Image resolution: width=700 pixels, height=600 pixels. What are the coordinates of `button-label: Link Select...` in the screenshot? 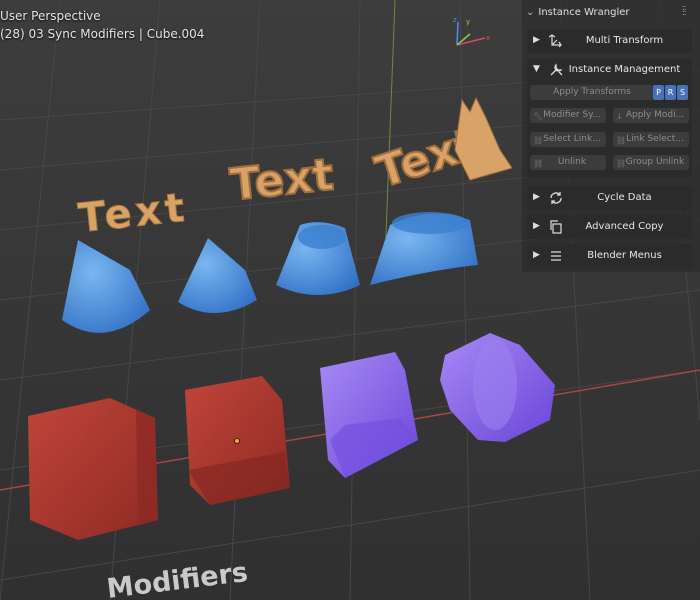 It's located at (655, 139).